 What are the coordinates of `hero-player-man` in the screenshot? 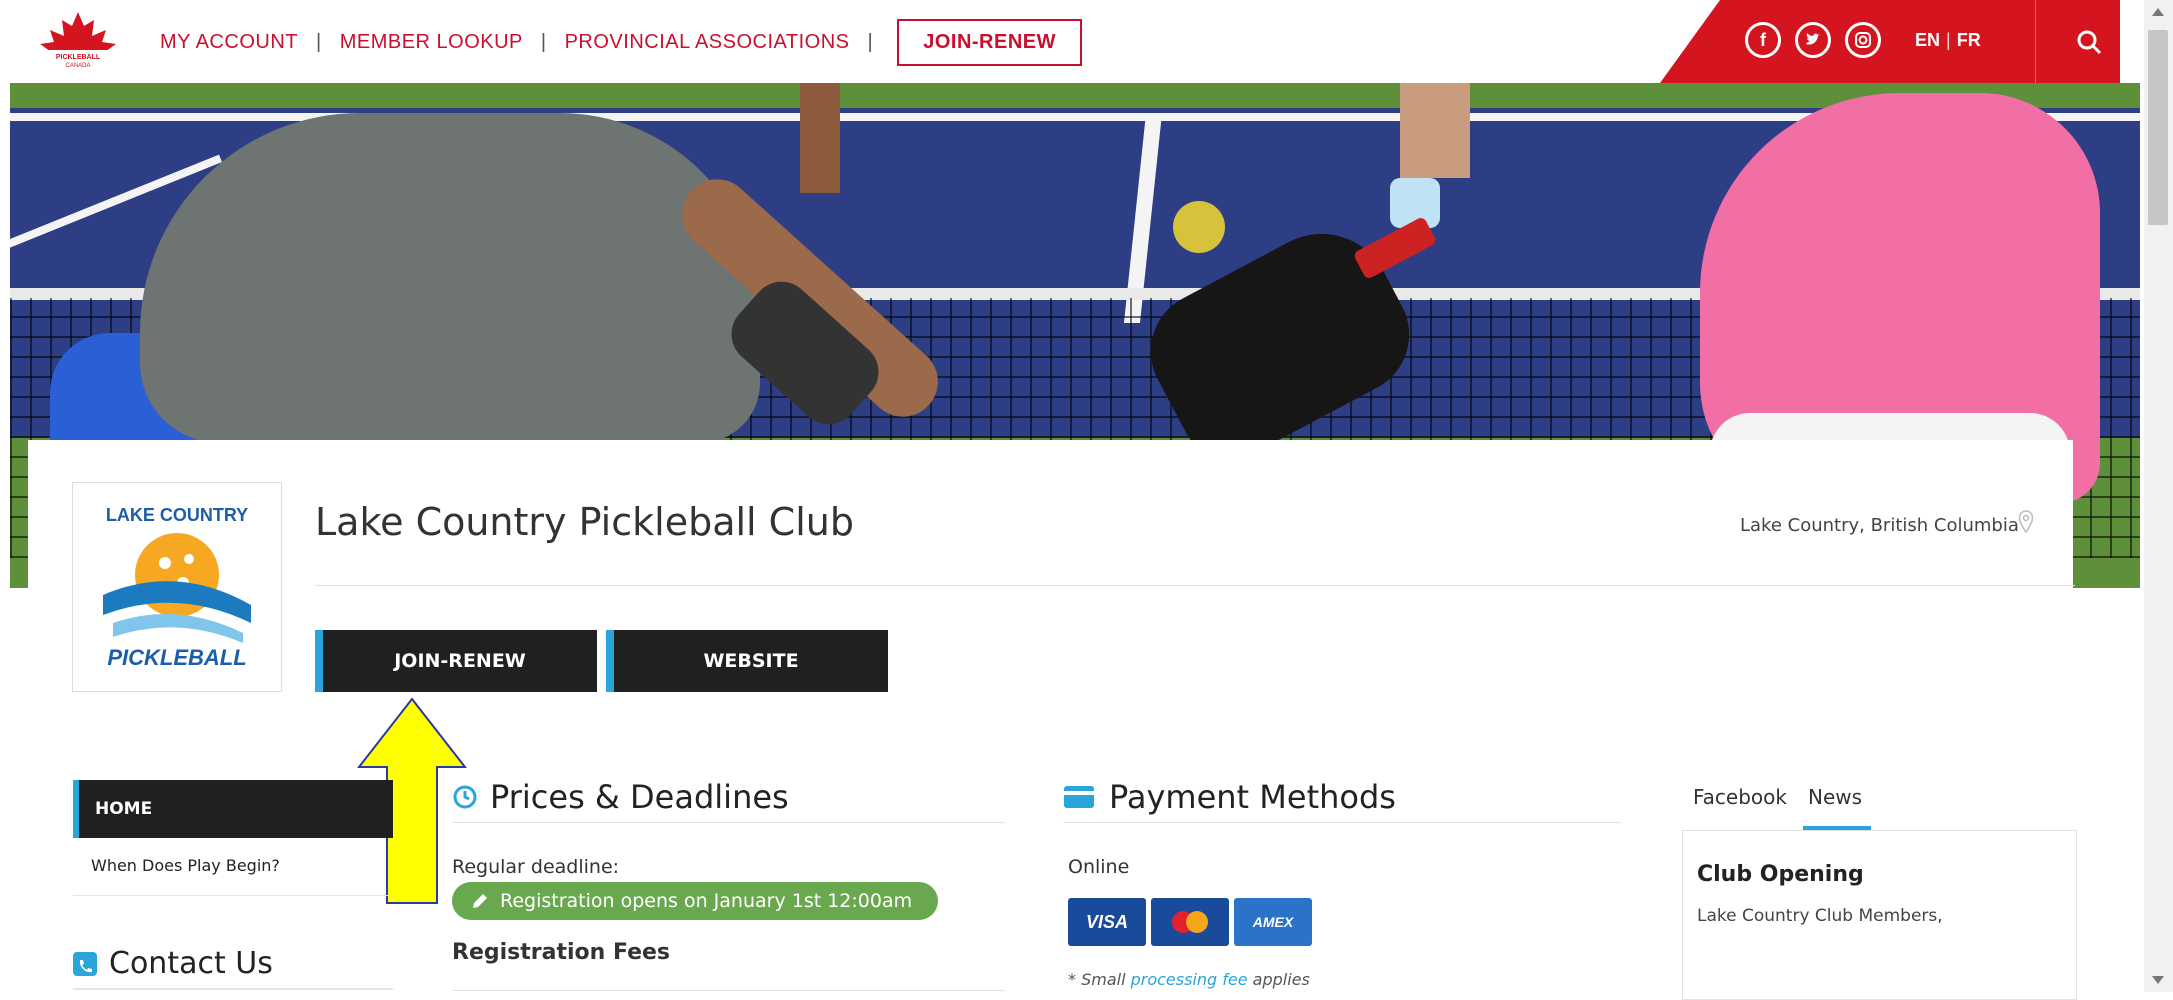 It's located at (450, 278).